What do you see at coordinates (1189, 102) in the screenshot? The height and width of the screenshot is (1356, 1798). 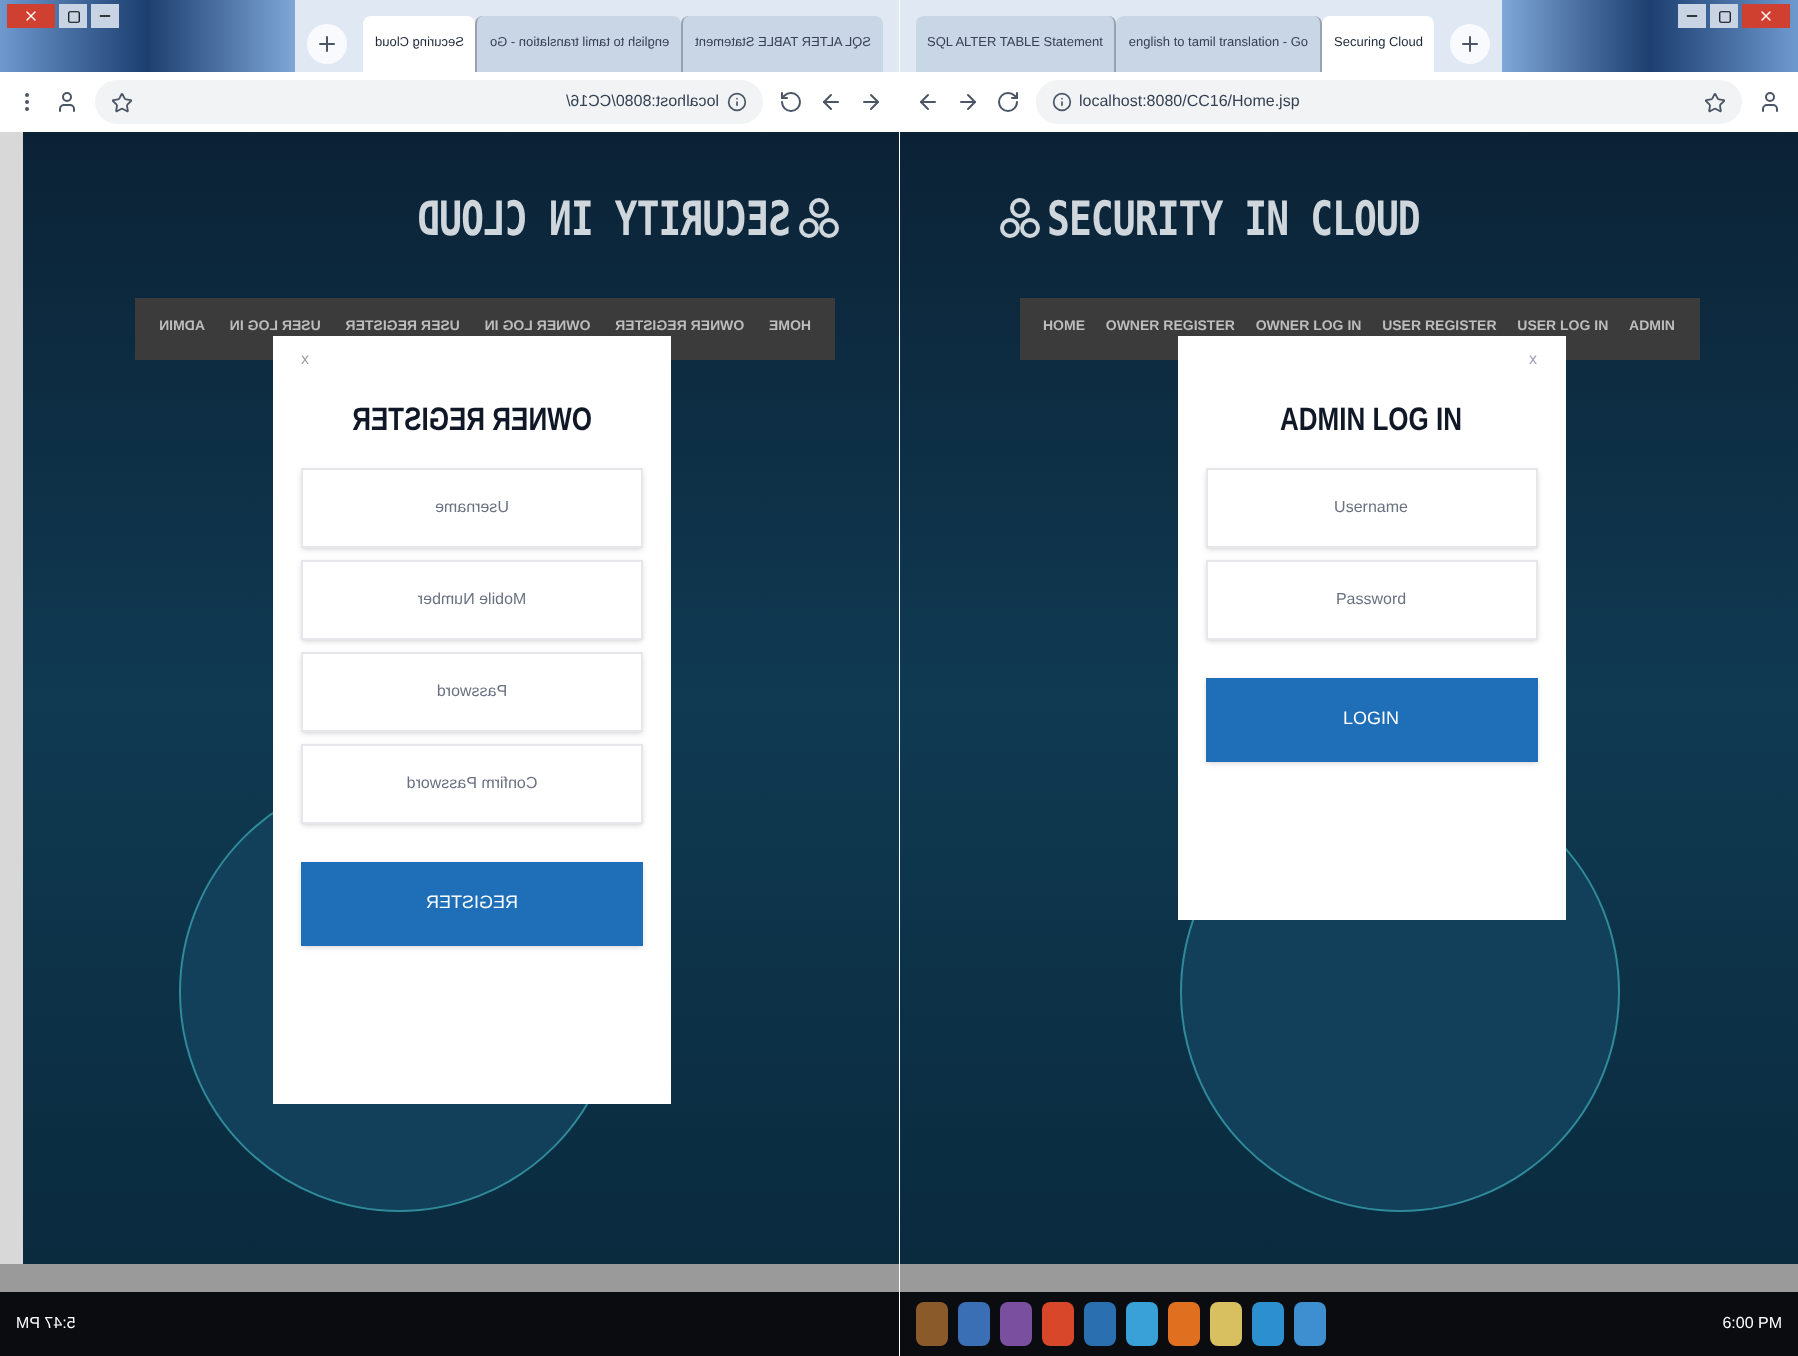 I see `url-text: localhost:8080/CC16/Home.jsp` at bounding box center [1189, 102].